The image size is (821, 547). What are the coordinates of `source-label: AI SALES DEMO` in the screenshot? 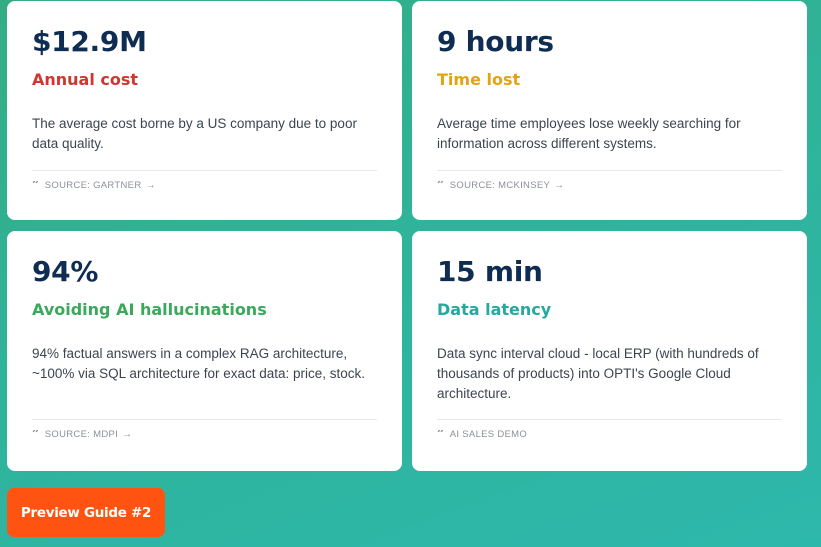 It's located at (488, 434).